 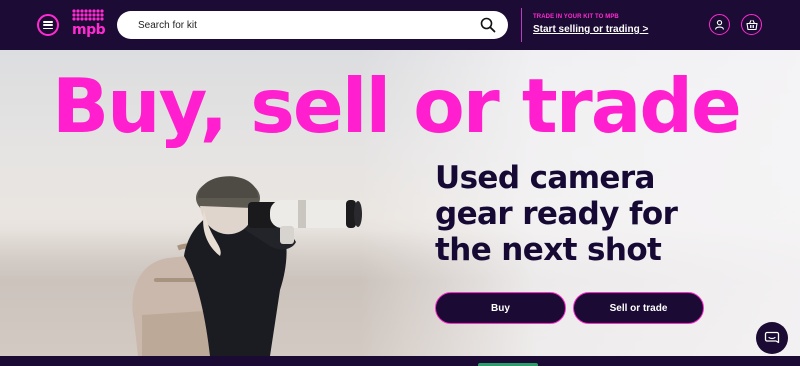 I want to click on buy-button: Buy, so click(x=500, y=308).